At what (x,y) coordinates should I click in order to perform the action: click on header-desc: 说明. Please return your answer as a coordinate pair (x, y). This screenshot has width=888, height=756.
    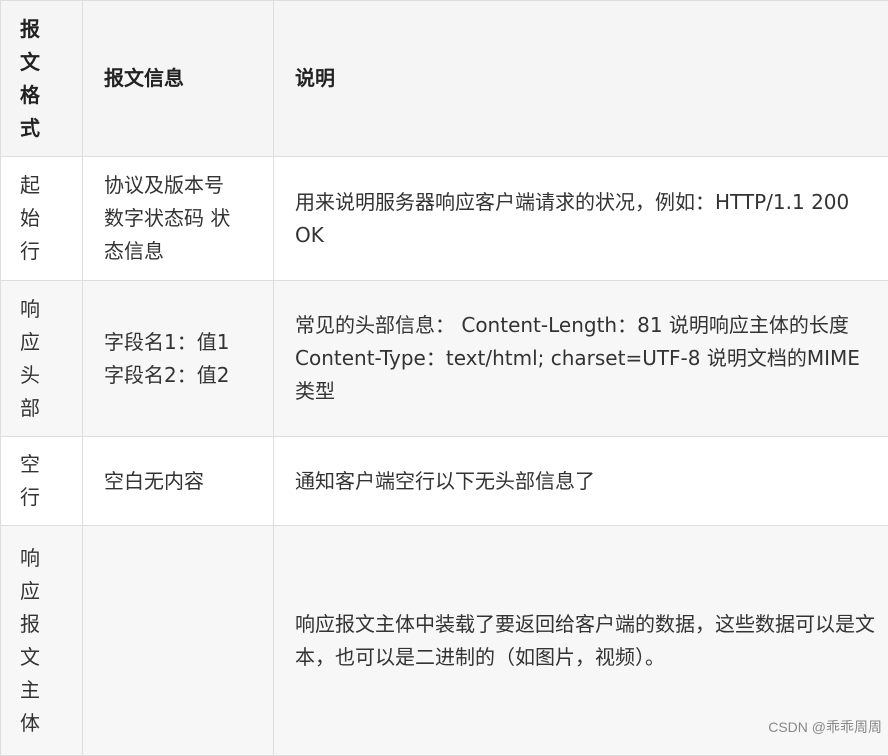
    Looking at the image, I should click on (581, 79).